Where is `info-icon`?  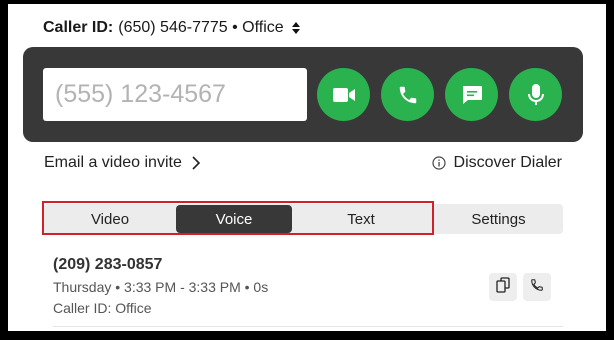 info-icon is located at coordinates (438, 163).